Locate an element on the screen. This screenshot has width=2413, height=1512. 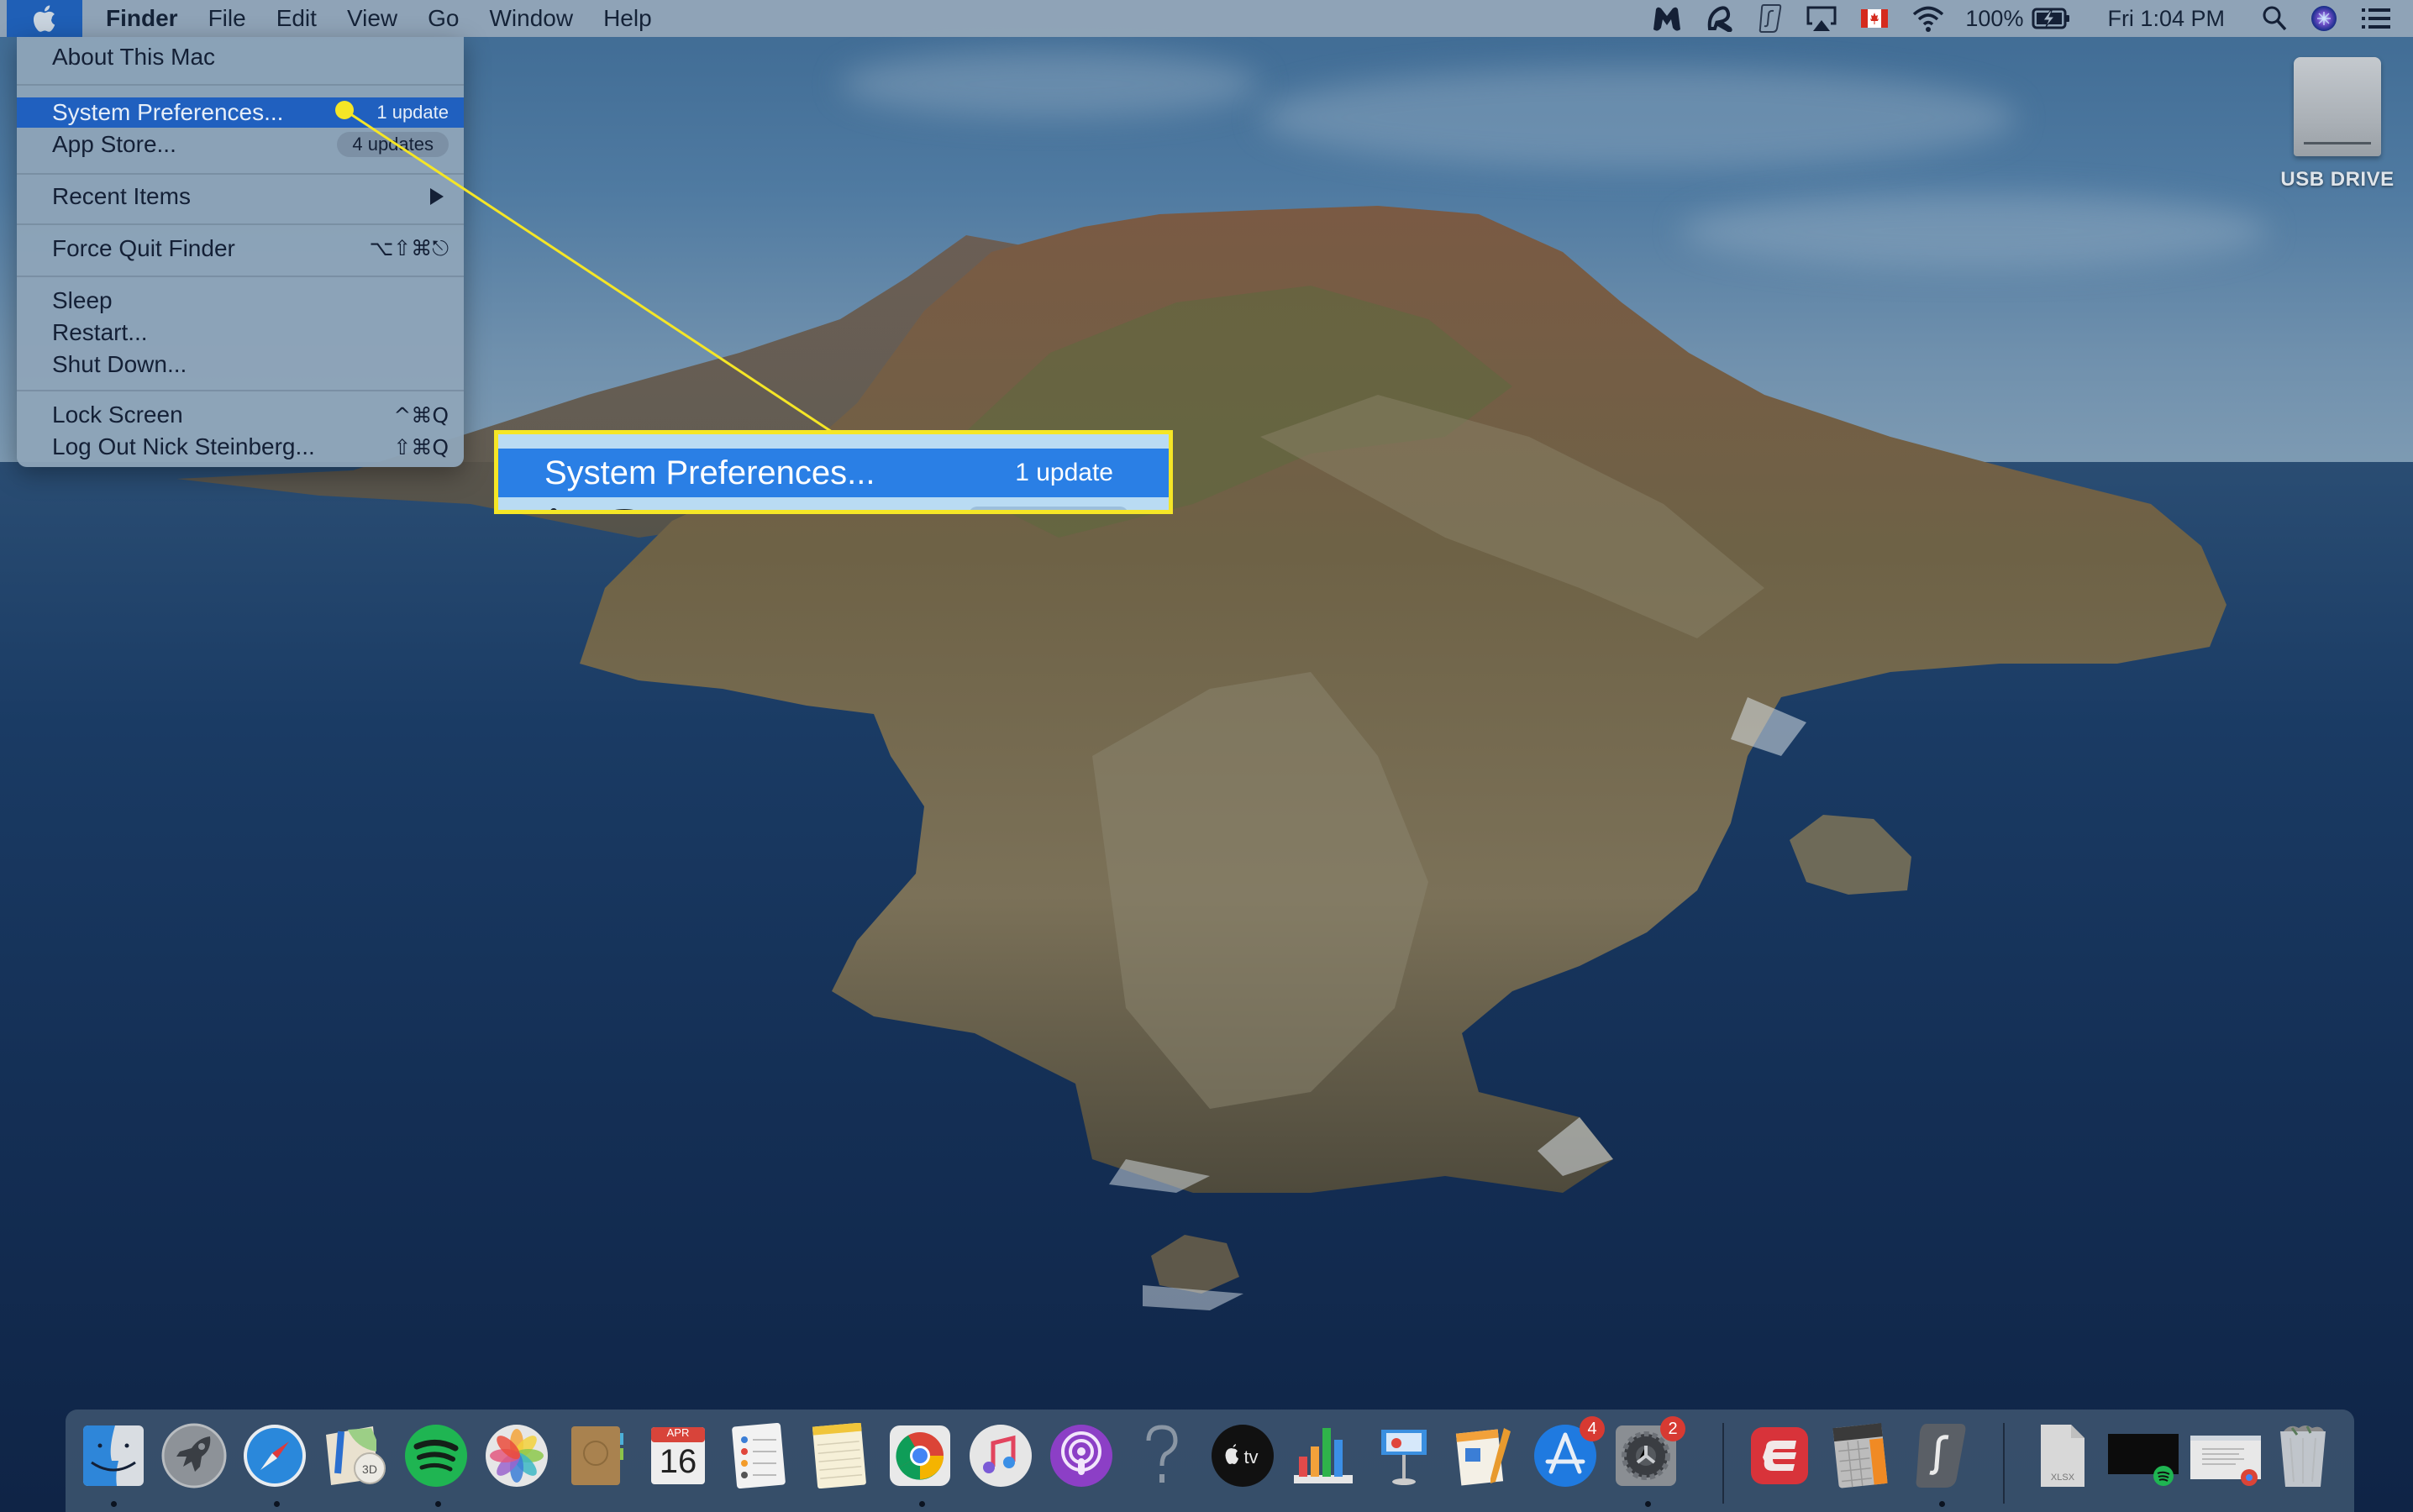
question-mark-icon is located at coordinates (1162, 1454).